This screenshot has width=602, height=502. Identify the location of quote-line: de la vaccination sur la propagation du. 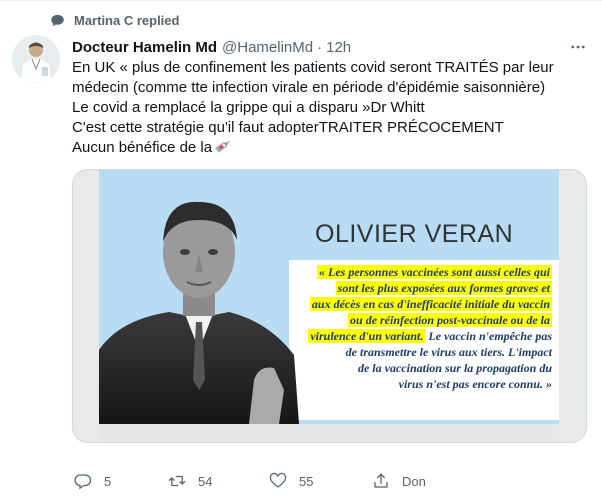
(454, 368).